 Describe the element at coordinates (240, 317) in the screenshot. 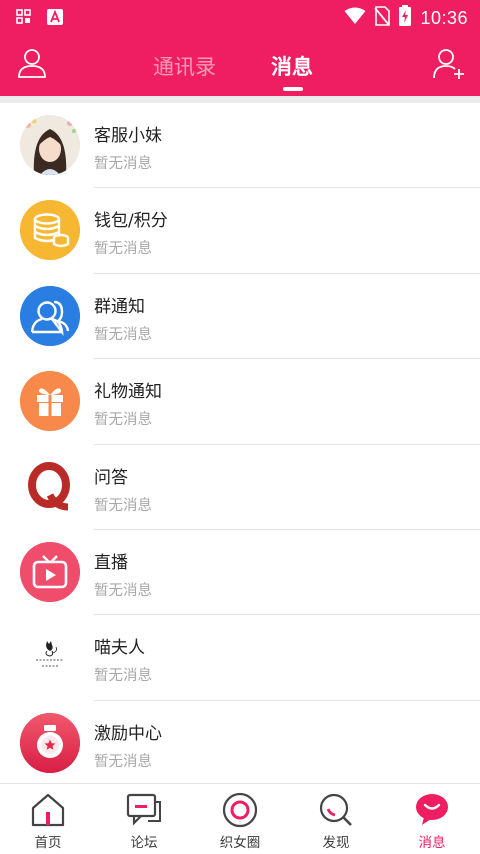

I see `message-row-group-notice: 群通知 暂无消息` at that location.